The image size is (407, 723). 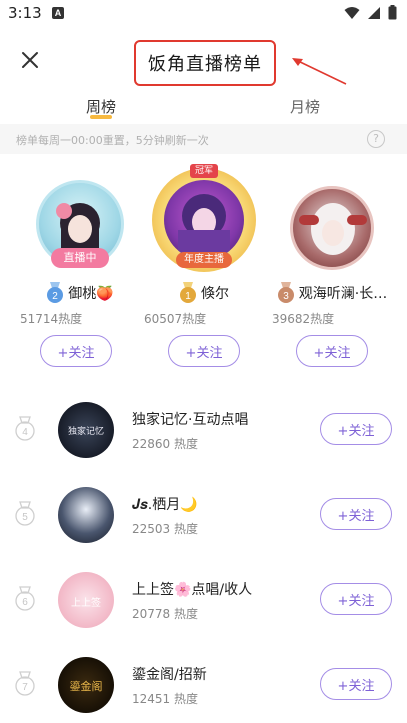 What do you see at coordinates (303, 319) in the screenshot?
I see `podium-heat: 39682热度` at bounding box center [303, 319].